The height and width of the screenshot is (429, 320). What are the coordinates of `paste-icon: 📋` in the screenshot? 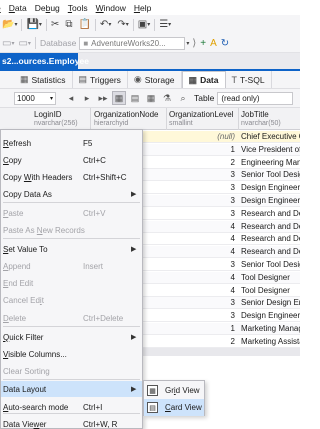 It's located at (84, 25).